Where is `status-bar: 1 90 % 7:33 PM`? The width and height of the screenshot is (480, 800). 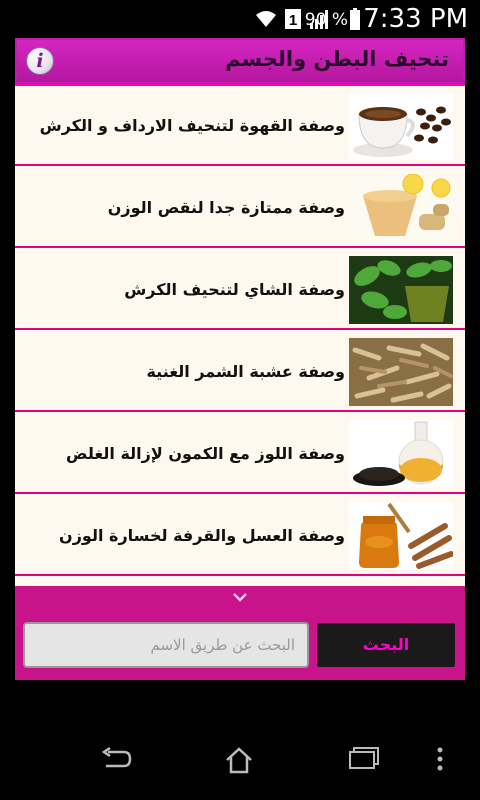 status-bar: 1 90 % 7:33 PM is located at coordinates (240, 19).